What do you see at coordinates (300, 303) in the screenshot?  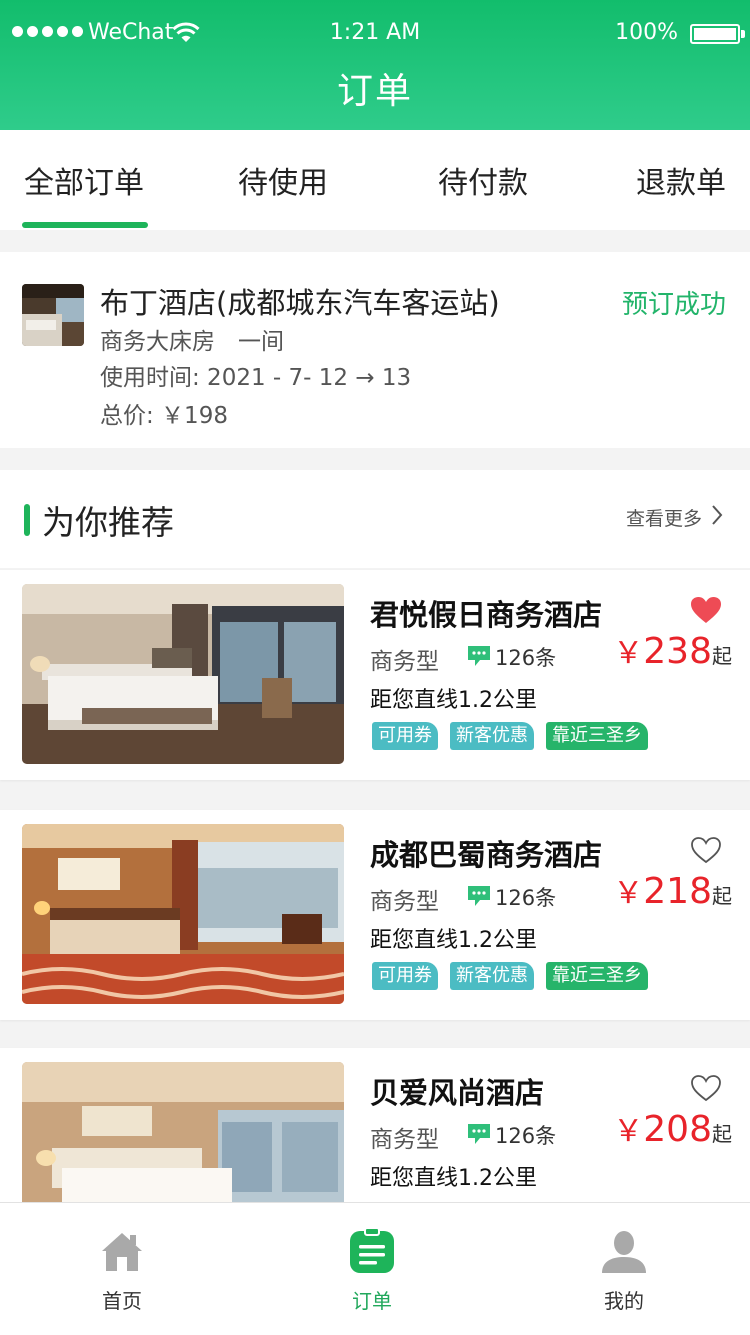 I see `order-hotel-name: 布丁酒店(成都城东汽车客运站)` at bounding box center [300, 303].